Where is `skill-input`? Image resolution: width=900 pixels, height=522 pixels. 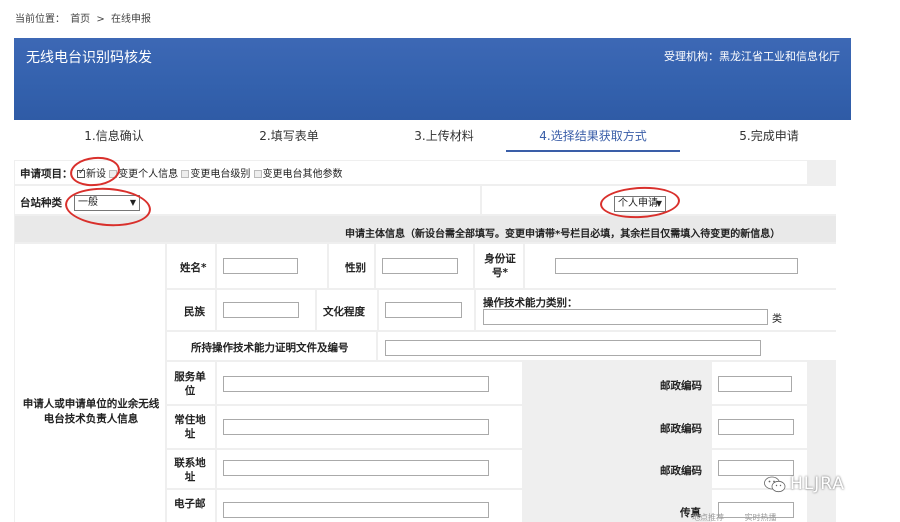
skill-input is located at coordinates (625, 317).